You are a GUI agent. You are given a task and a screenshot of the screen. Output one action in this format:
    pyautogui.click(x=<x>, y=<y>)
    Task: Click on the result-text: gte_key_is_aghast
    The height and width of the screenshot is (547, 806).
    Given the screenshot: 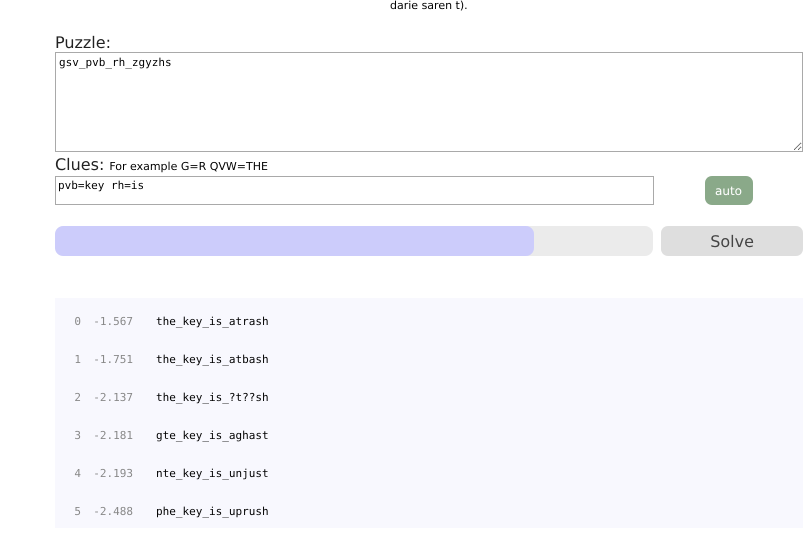 What is the action you would take?
    pyautogui.click(x=212, y=435)
    